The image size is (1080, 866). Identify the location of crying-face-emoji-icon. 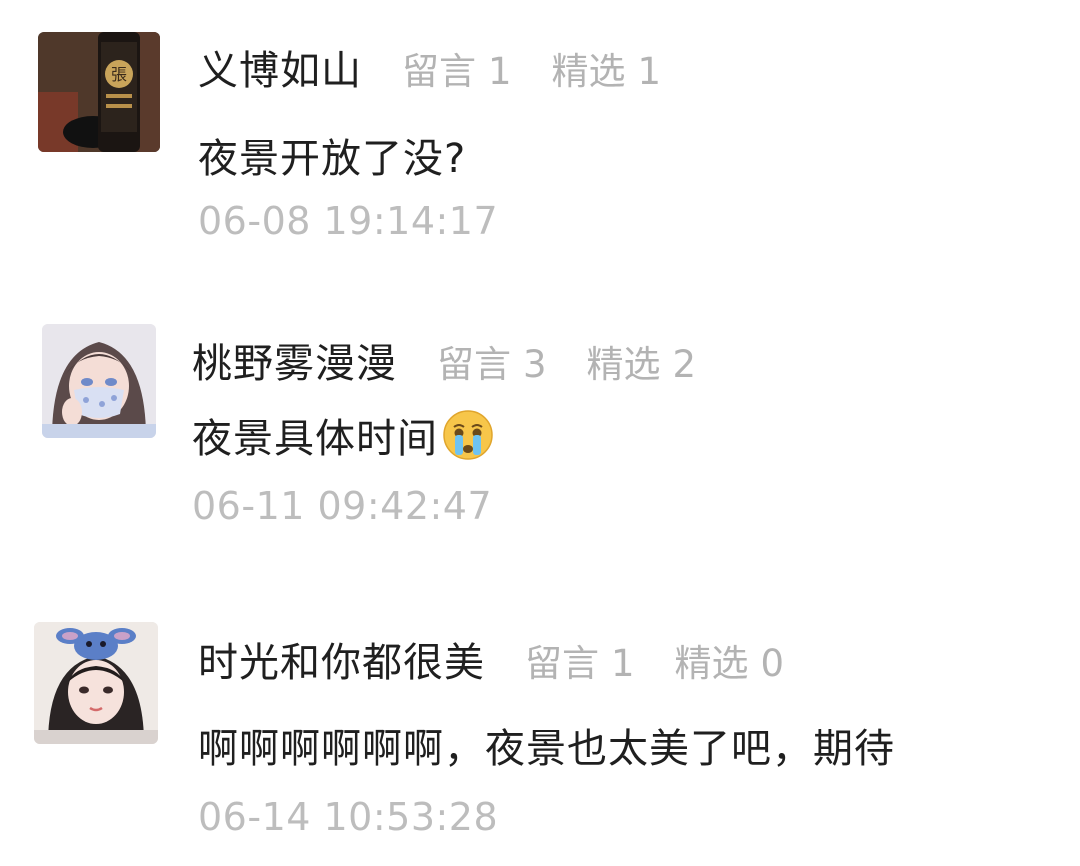
(468, 435).